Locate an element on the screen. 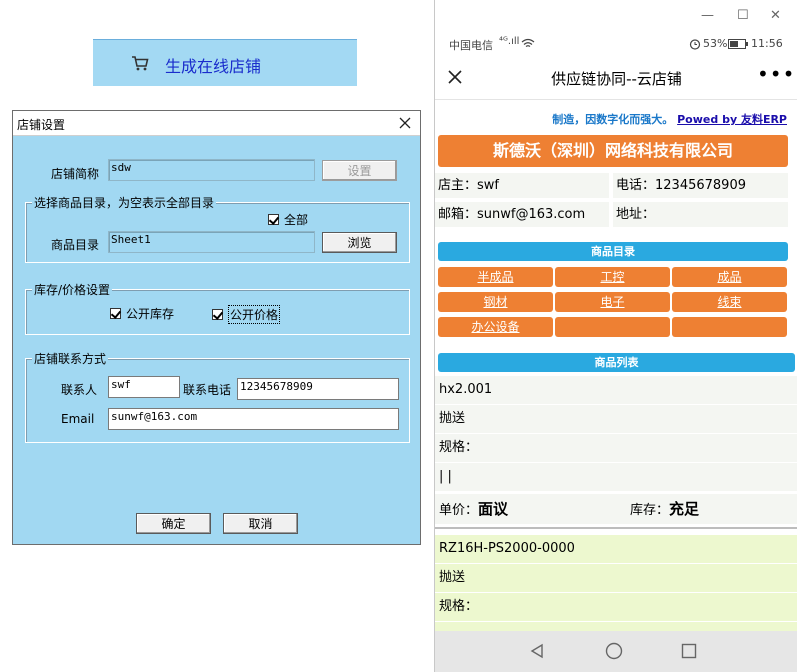 Image resolution: width=797 pixels, height=672 pixels. ok-button: 确定 is located at coordinates (173, 523).